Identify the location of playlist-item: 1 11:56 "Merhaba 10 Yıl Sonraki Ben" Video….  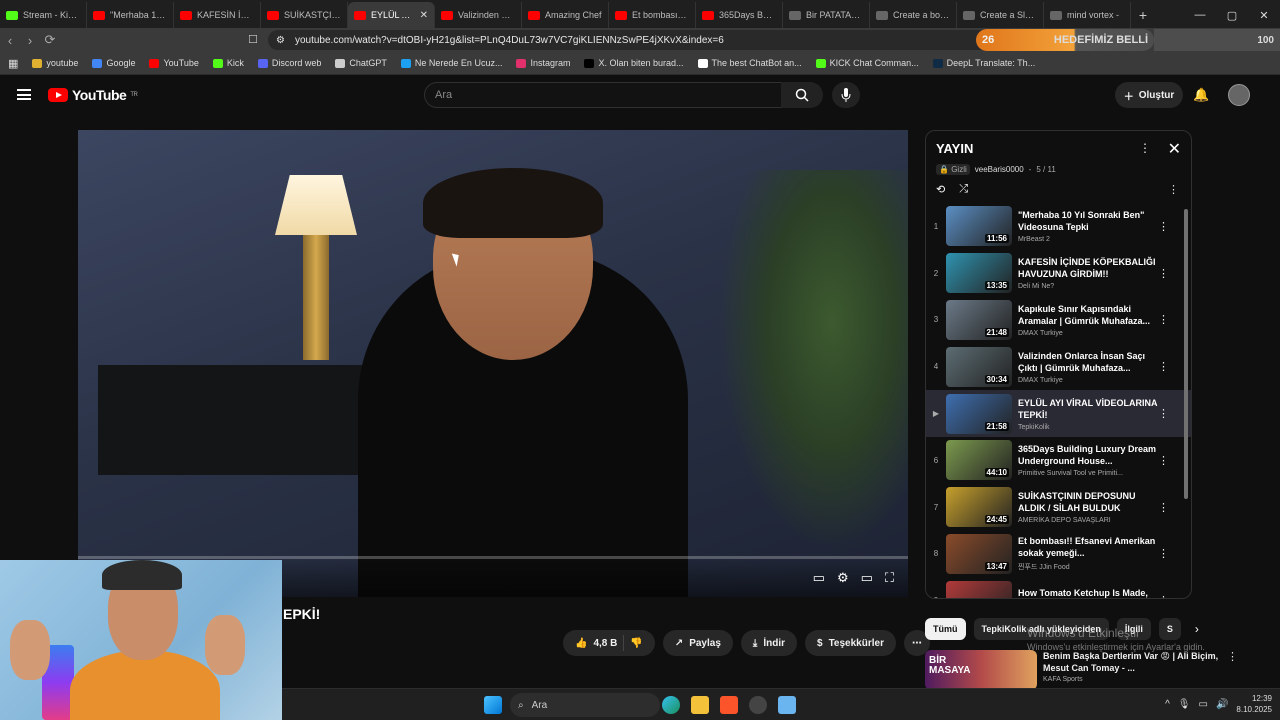
(1058, 226).